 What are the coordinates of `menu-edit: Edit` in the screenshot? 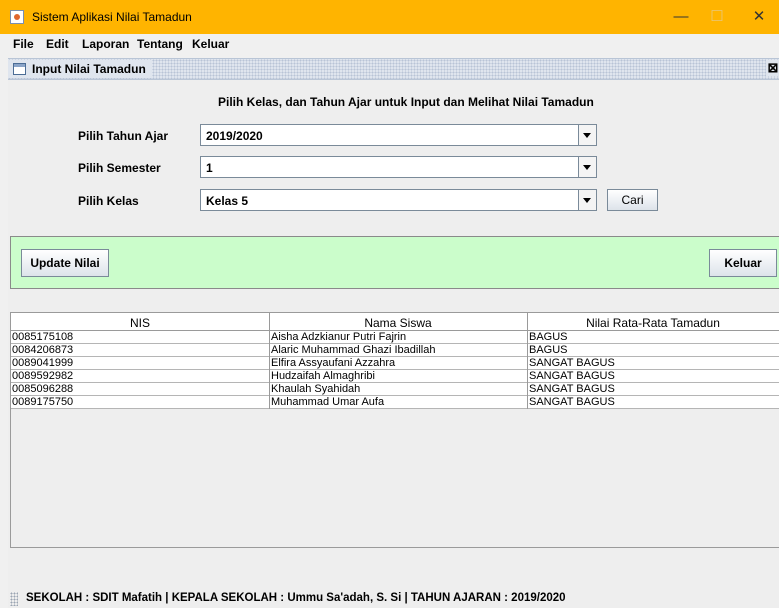 It's located at (57, 44).